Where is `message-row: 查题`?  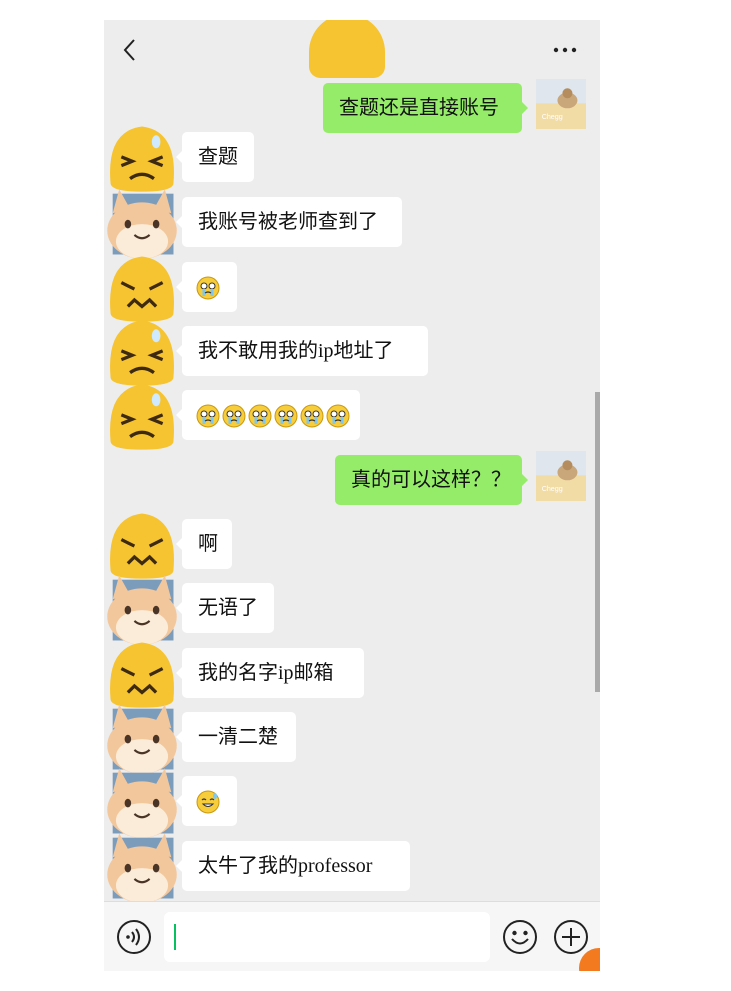
message-row: 查题 is located at coordinates (352, 159).